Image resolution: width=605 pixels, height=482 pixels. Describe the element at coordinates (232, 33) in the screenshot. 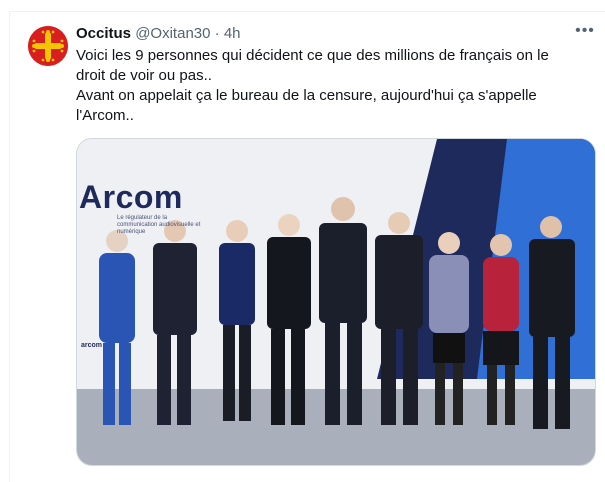

I see `timestamp: 4h` at that location.